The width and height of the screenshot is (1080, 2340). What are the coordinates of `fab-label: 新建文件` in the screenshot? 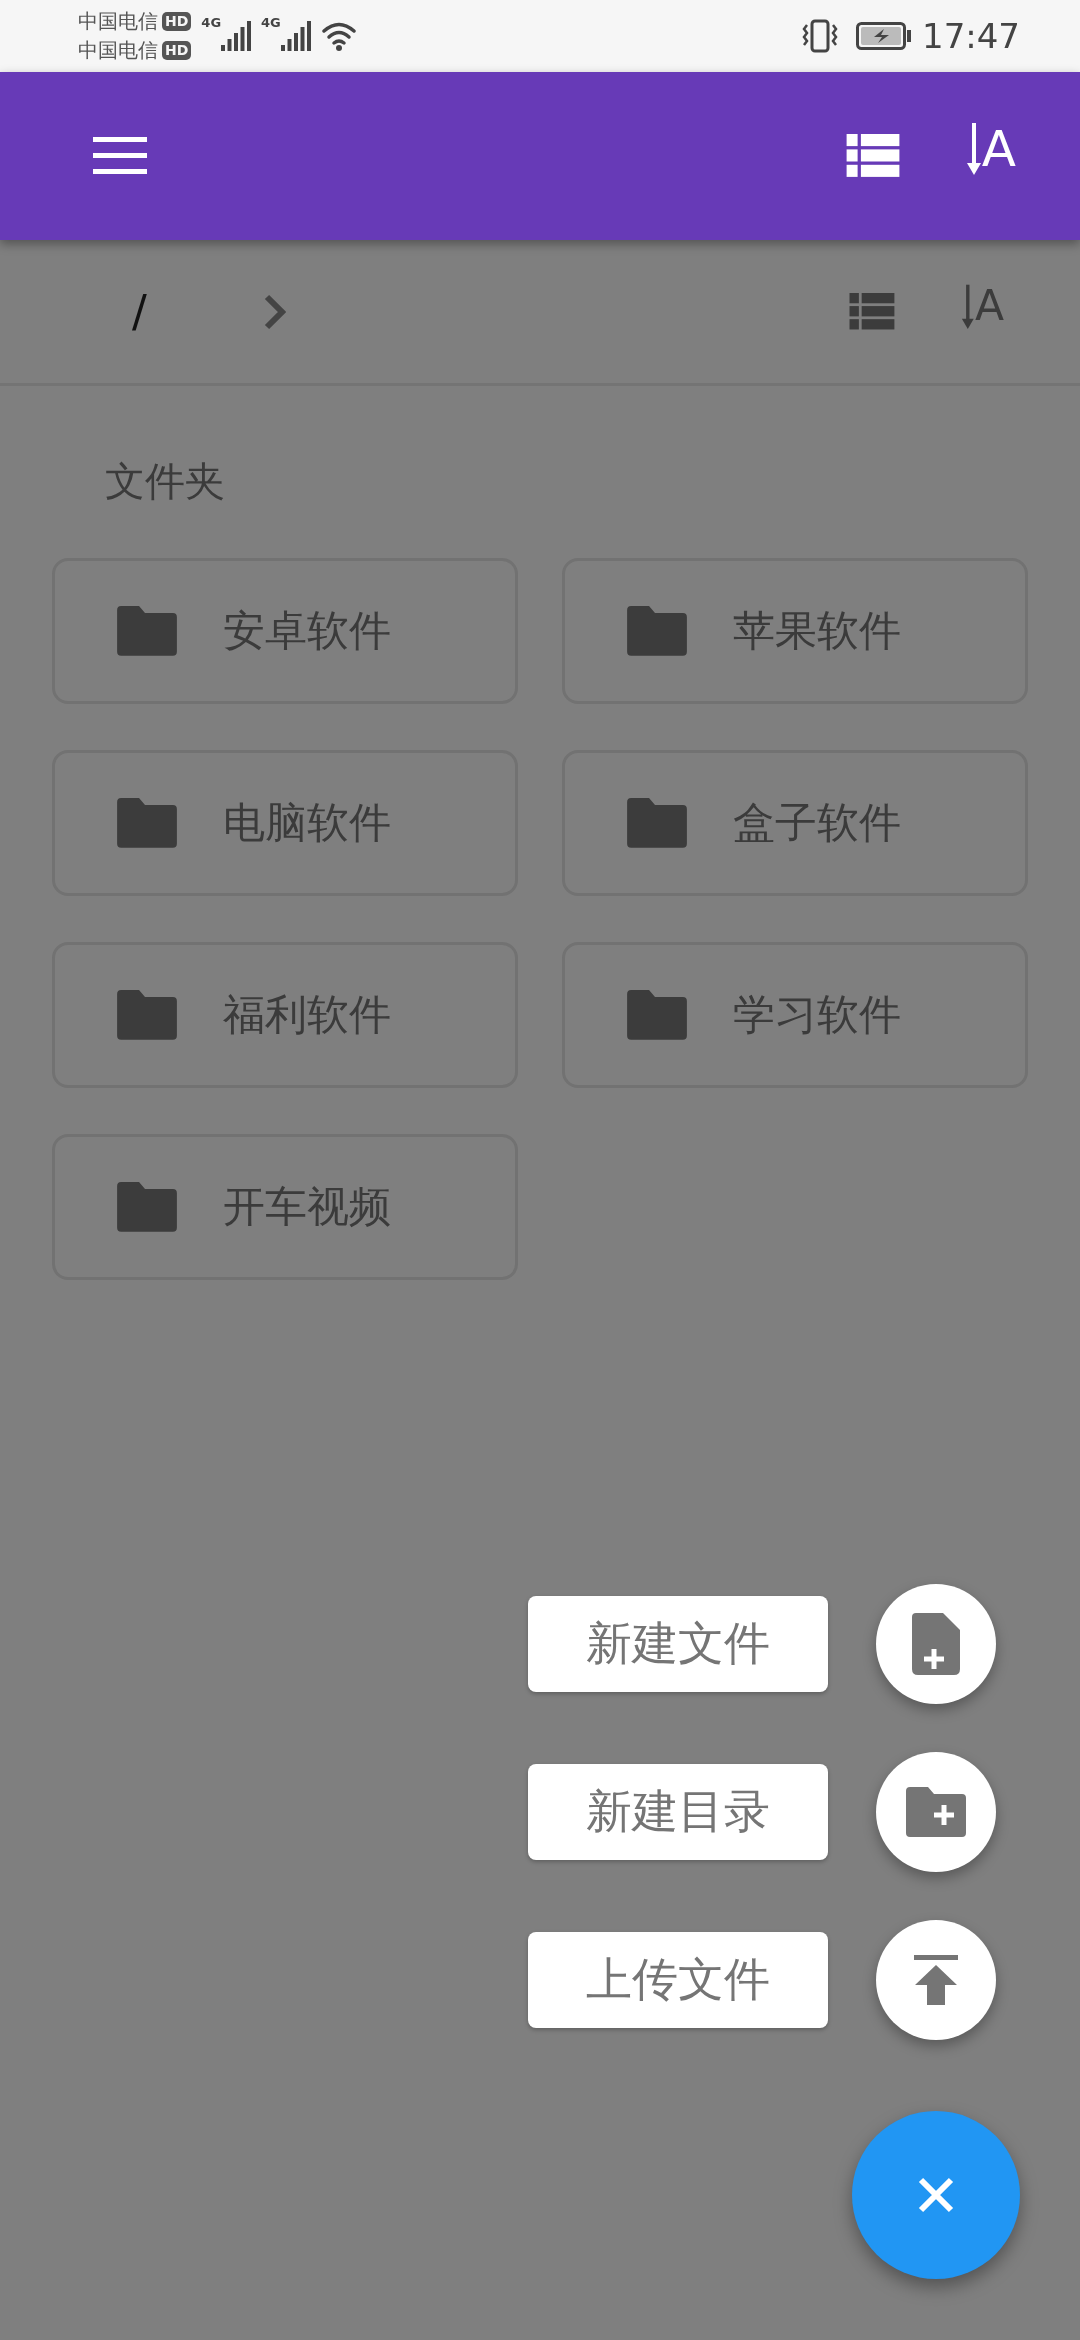 It's located at (678, 1644).